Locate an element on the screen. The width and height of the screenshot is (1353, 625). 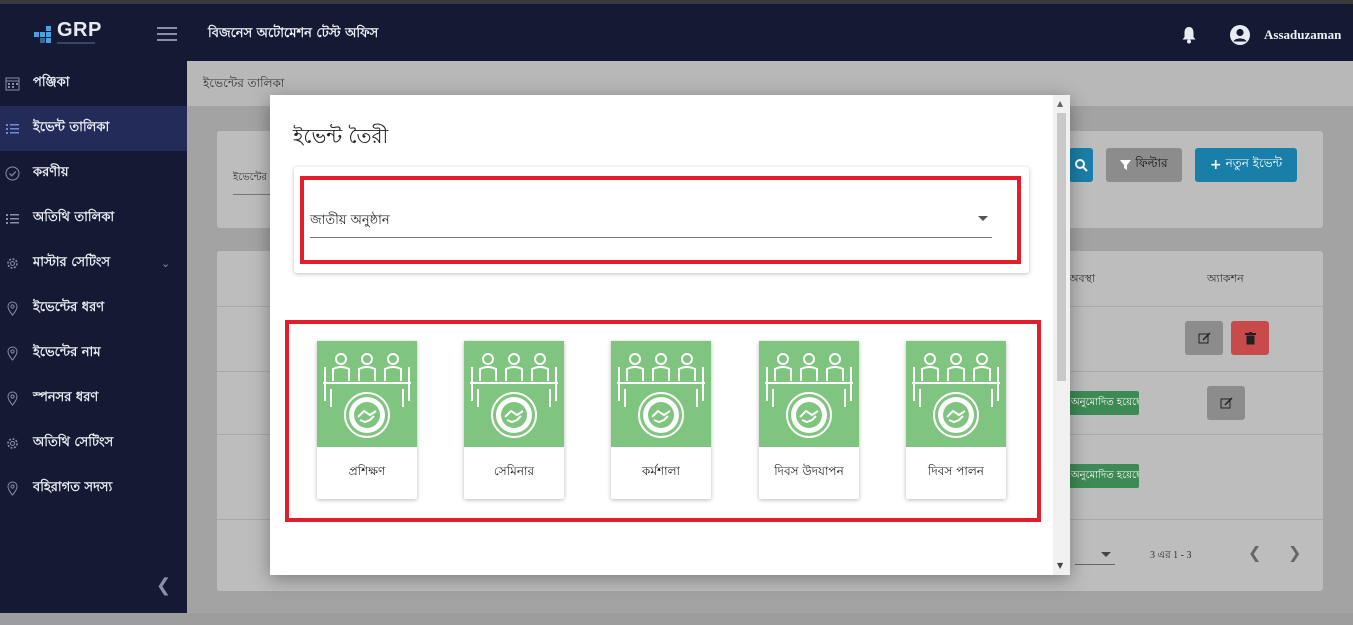
search-field-label: ইভেন্টের is located at coordinates (250, 177).